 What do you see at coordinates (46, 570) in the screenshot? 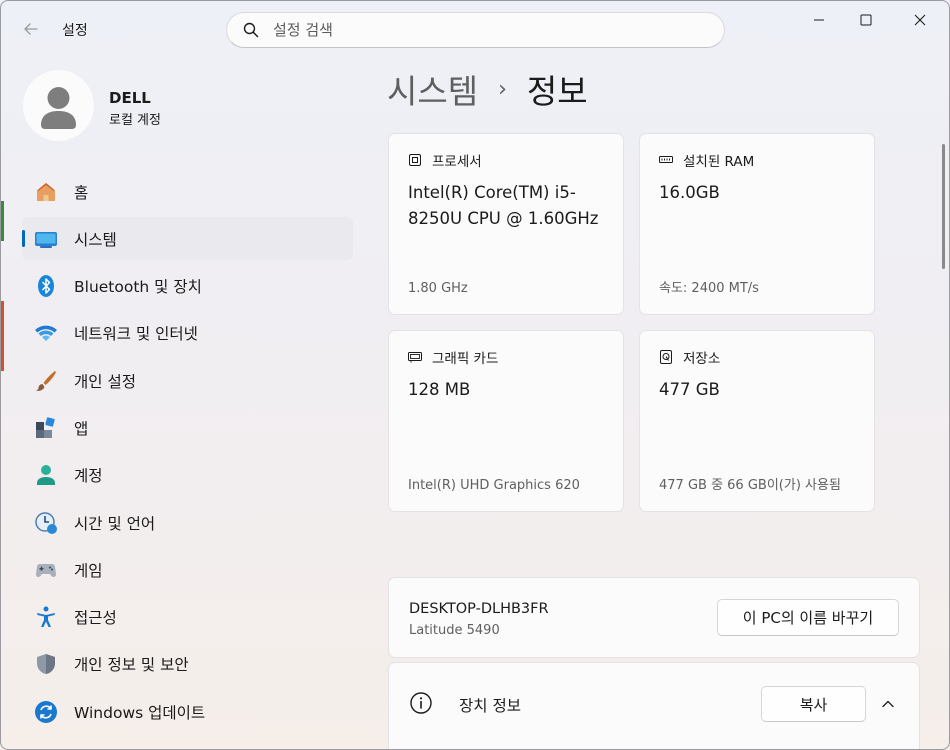
I see `gamepad-icon` at bounding box center [46, 570].